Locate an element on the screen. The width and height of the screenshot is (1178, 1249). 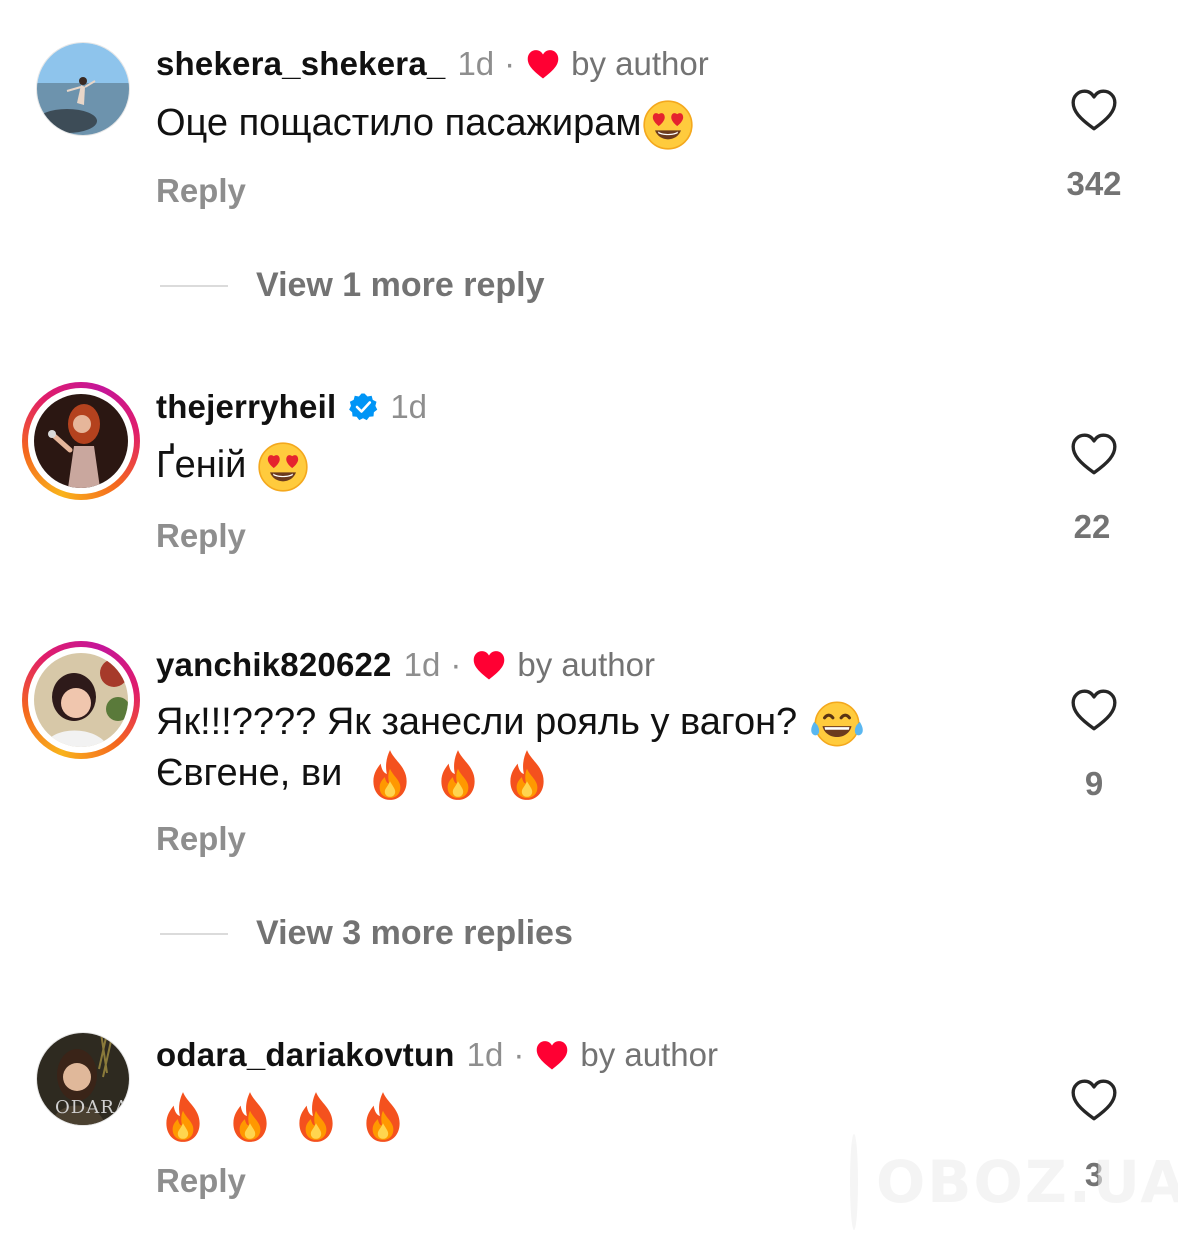
username: yanchik820622 is located at coordinates (274, 665).